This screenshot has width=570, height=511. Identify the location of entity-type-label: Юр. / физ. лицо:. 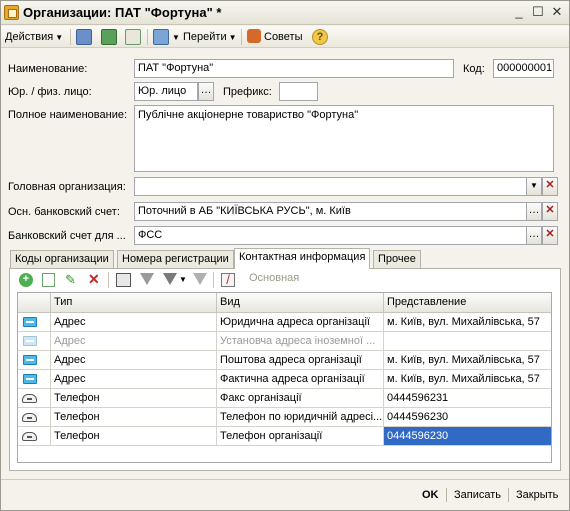
(50, 92).